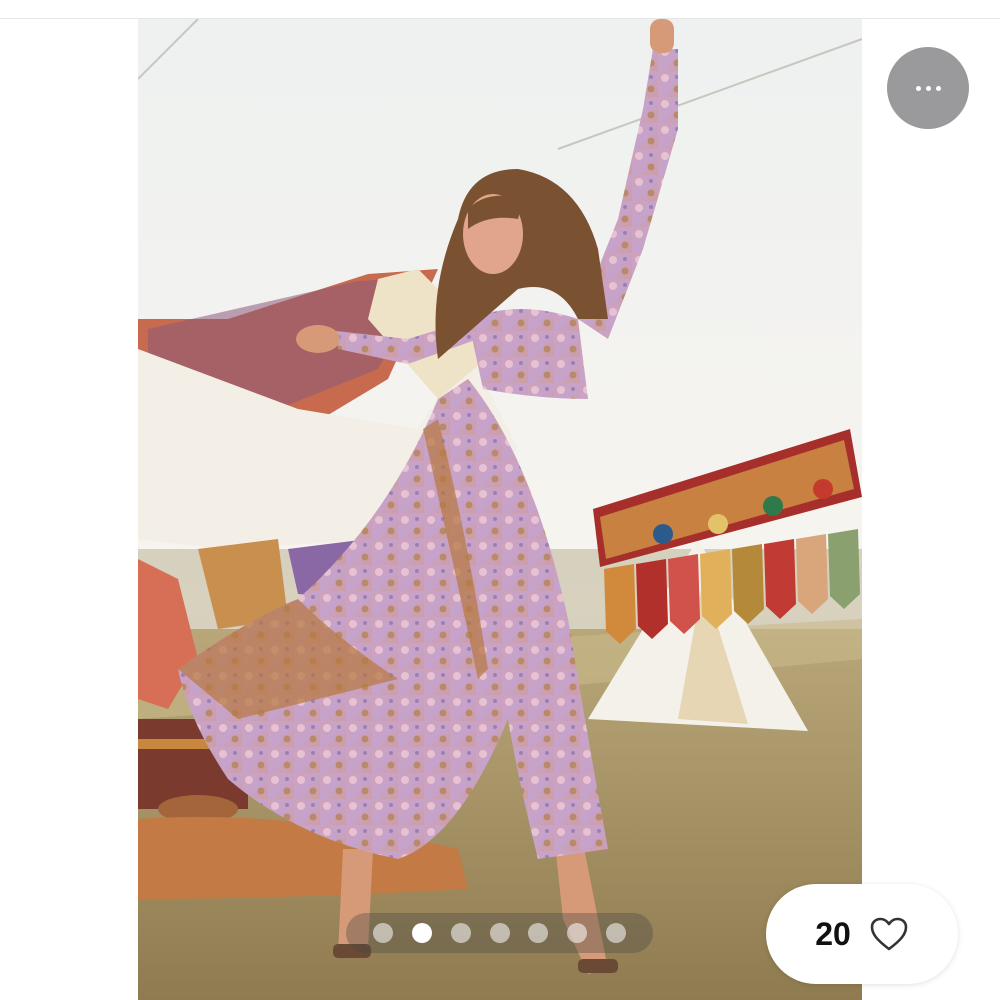  What do you see at coordinates (833, 933) in the screenshot?
I see `like-count: 20` at bounding box center [833, 933].